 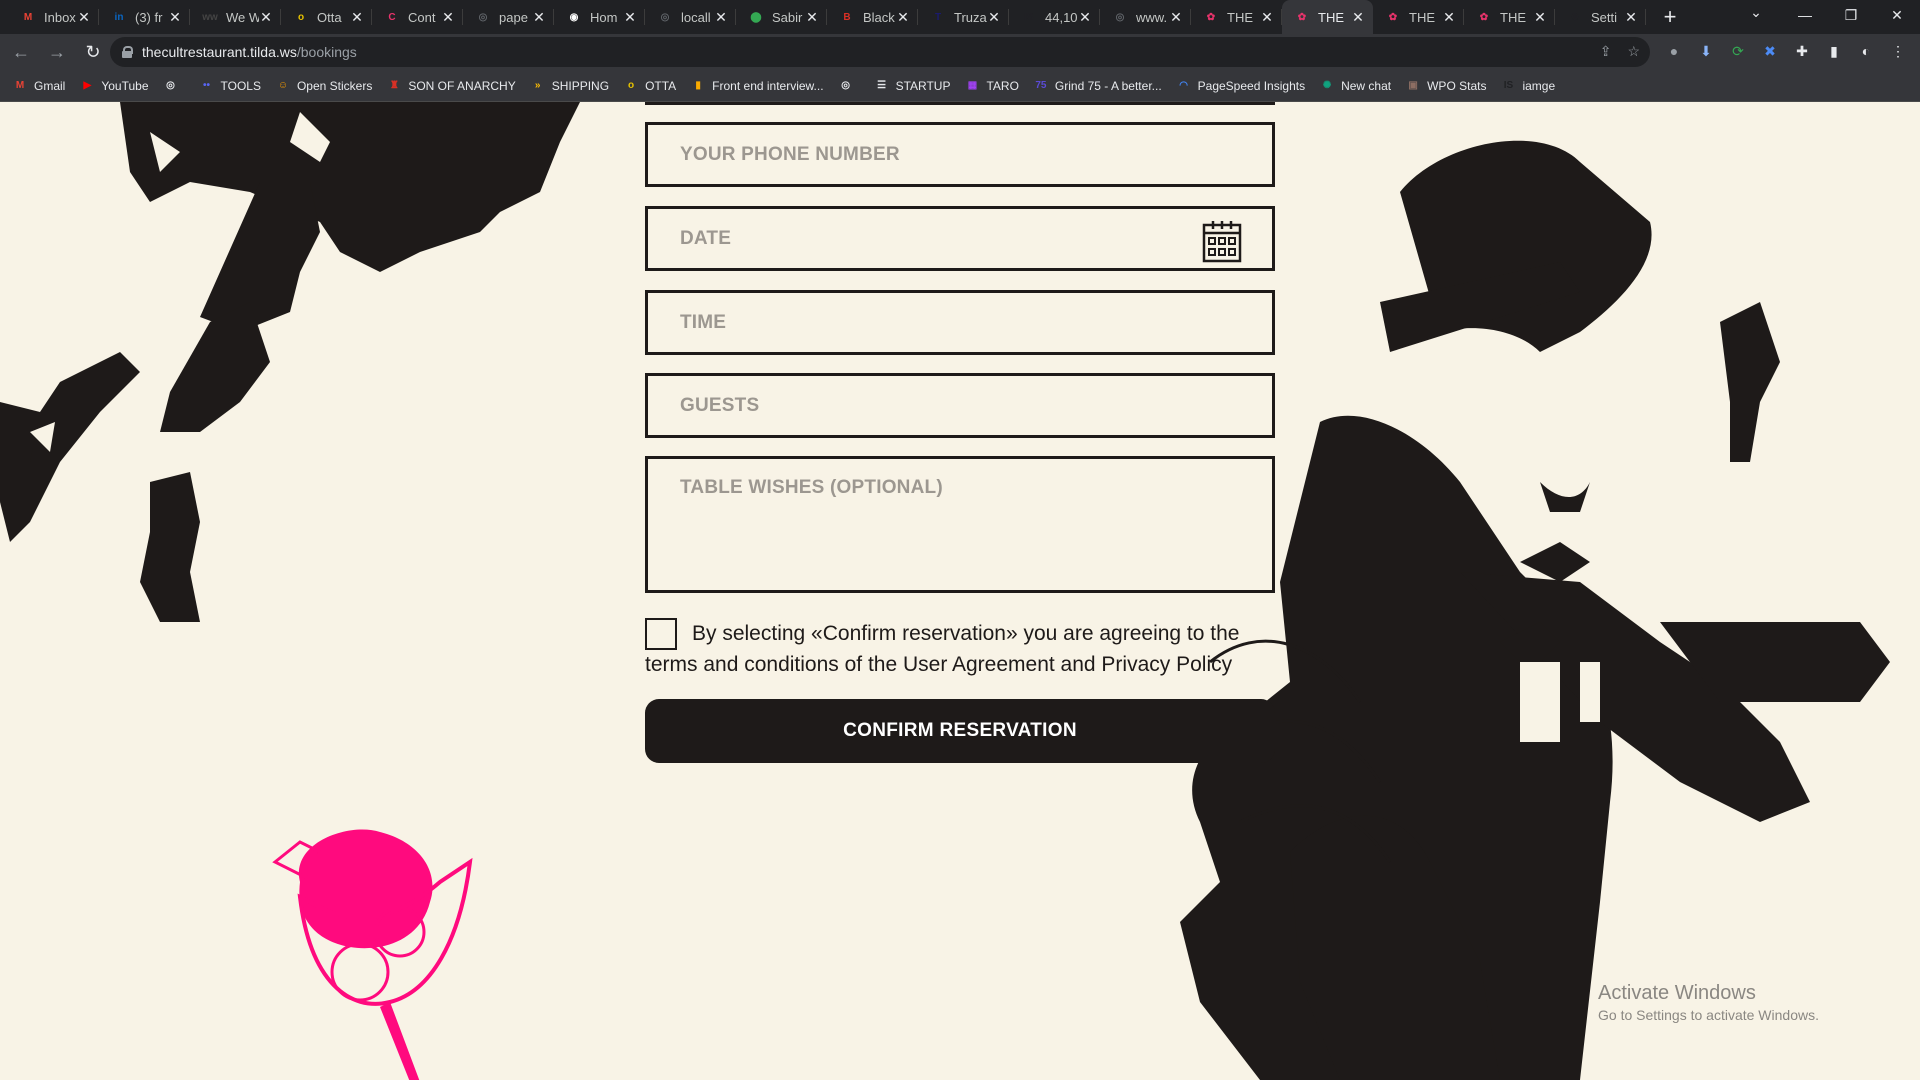 I want to click on download-icon: ⬇, so click(x=1706, y=51).